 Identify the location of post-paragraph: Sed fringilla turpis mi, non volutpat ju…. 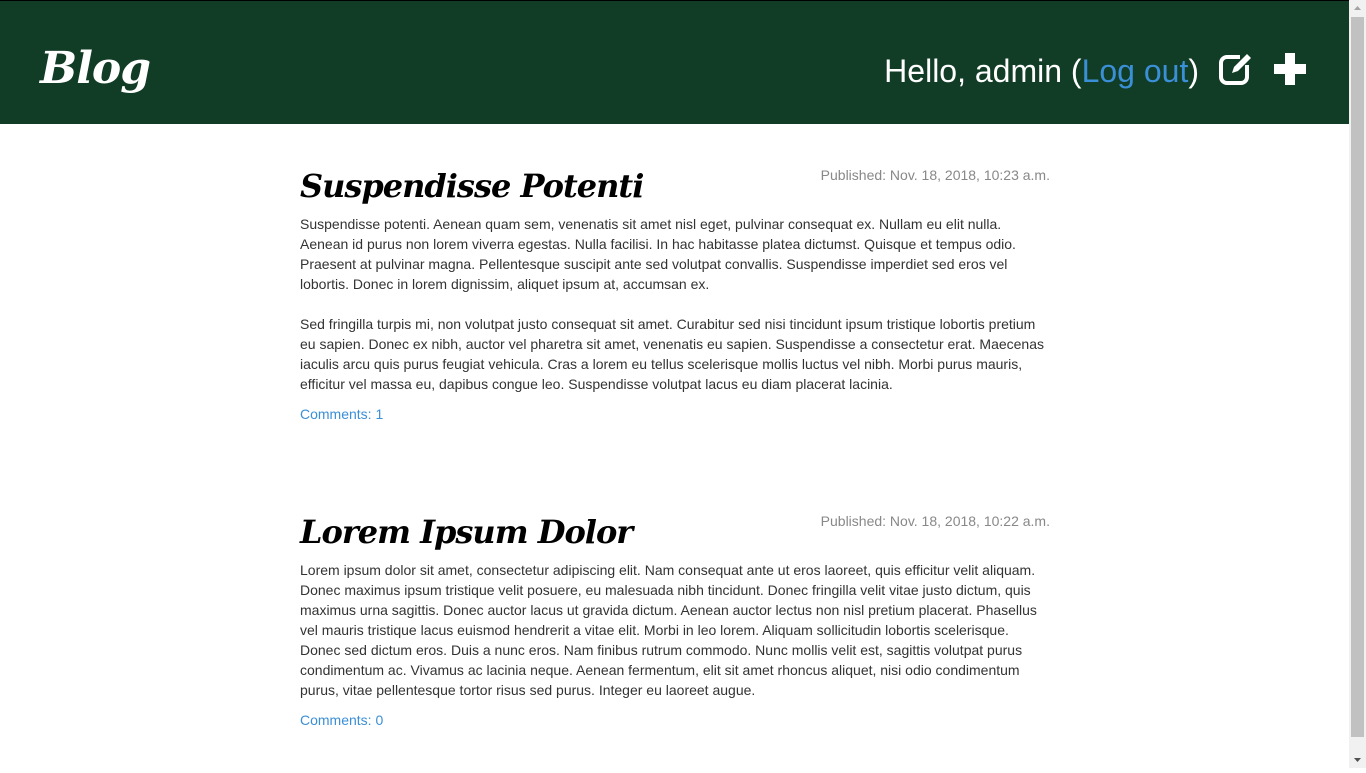
(672, 354).